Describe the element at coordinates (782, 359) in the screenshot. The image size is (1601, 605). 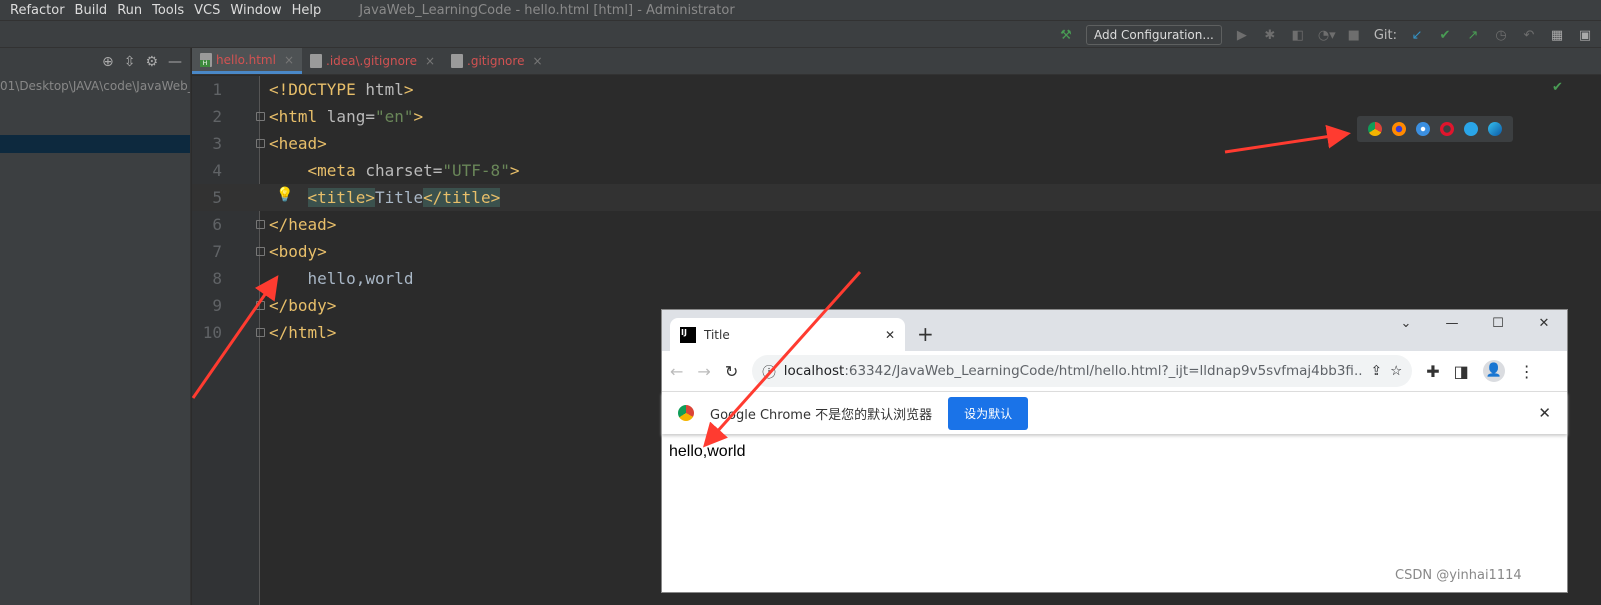
I see `arrow-to-page-text` at that location.